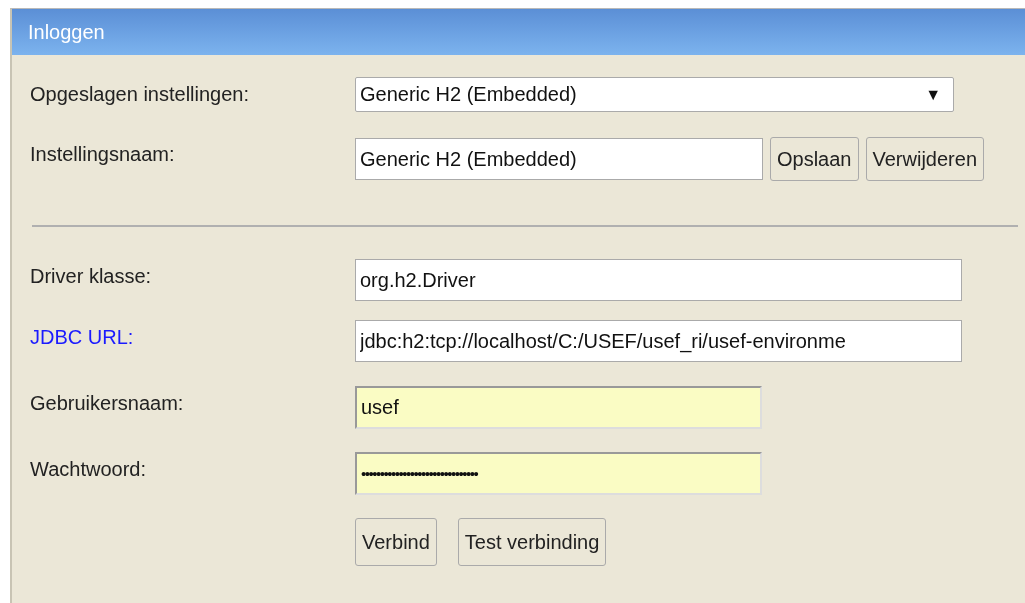 The image size is (1025, 603). I want to click on input-field: org.h2.Driver, so click(658, 280).